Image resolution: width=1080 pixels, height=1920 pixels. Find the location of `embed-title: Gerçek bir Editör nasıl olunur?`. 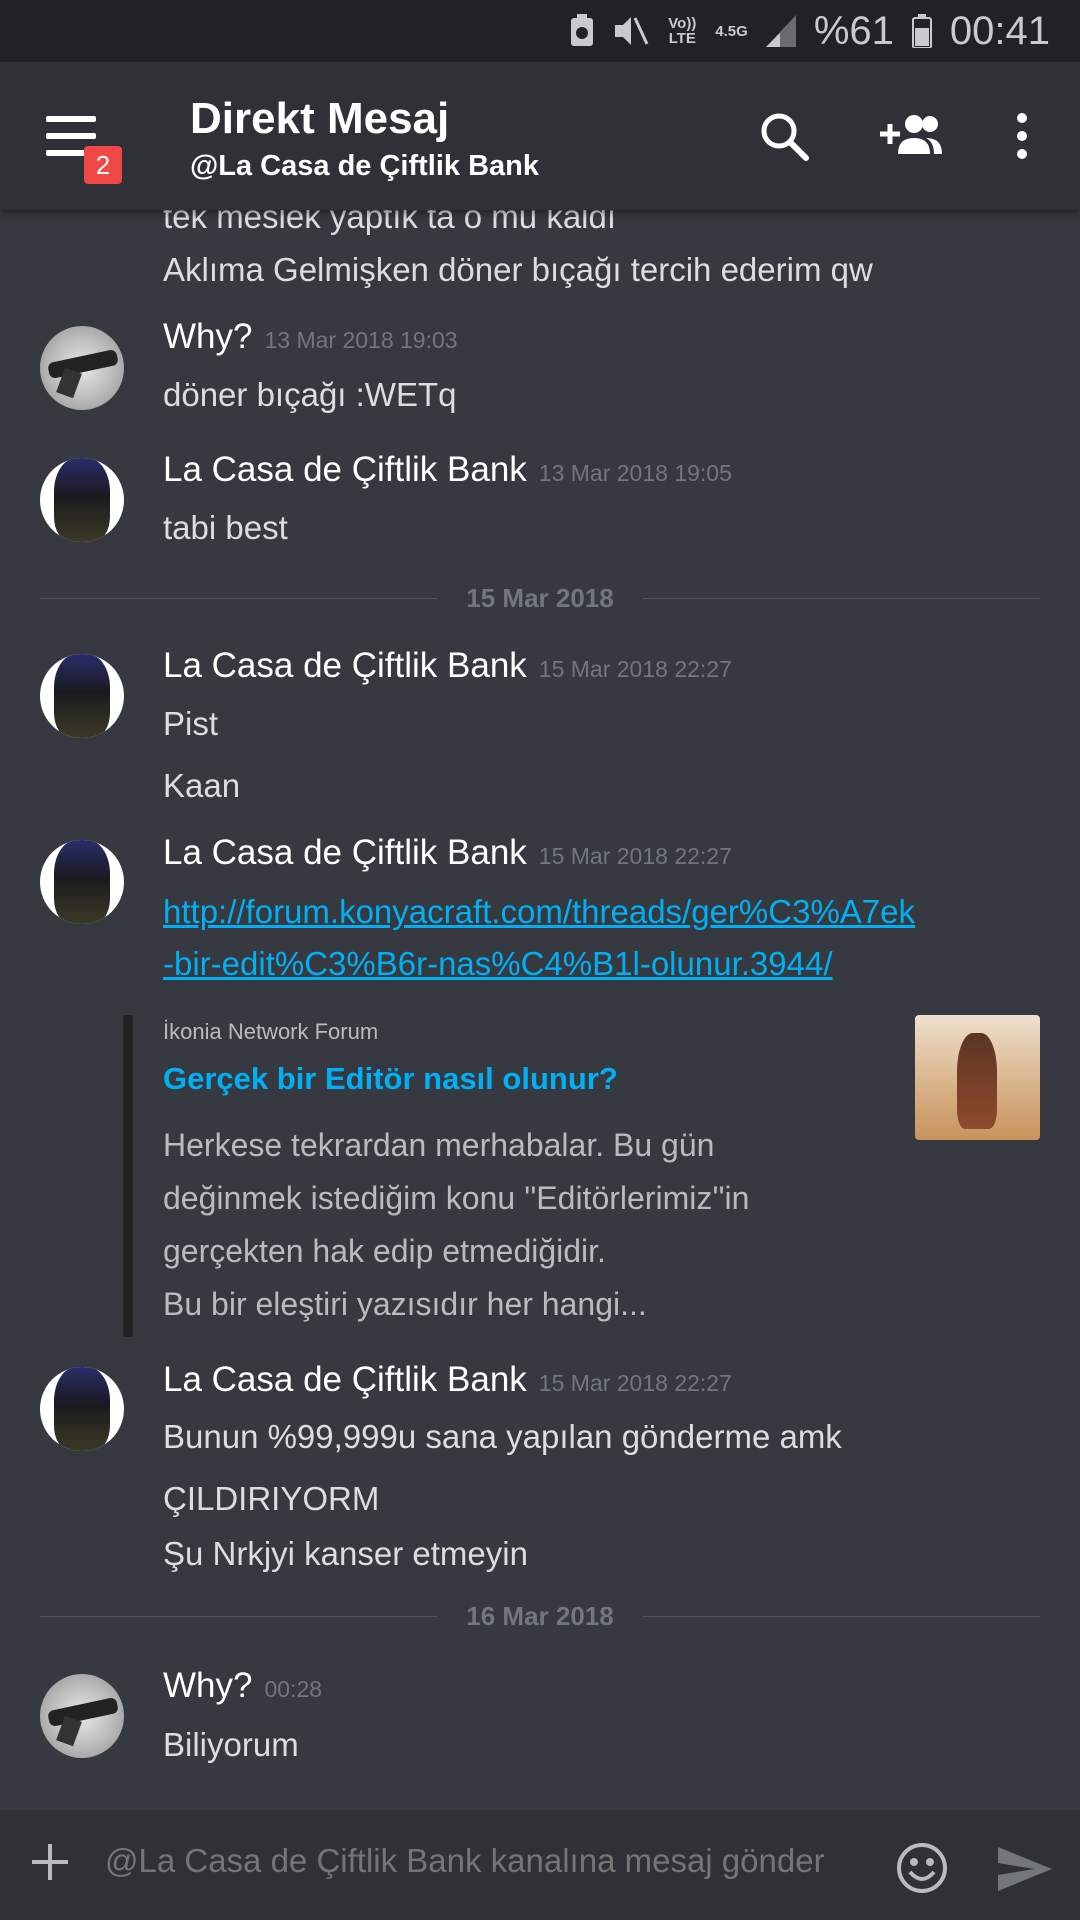

embed-title: Gerçek bir Editör nasıl olunur? is located at coordinates (390, 1079).